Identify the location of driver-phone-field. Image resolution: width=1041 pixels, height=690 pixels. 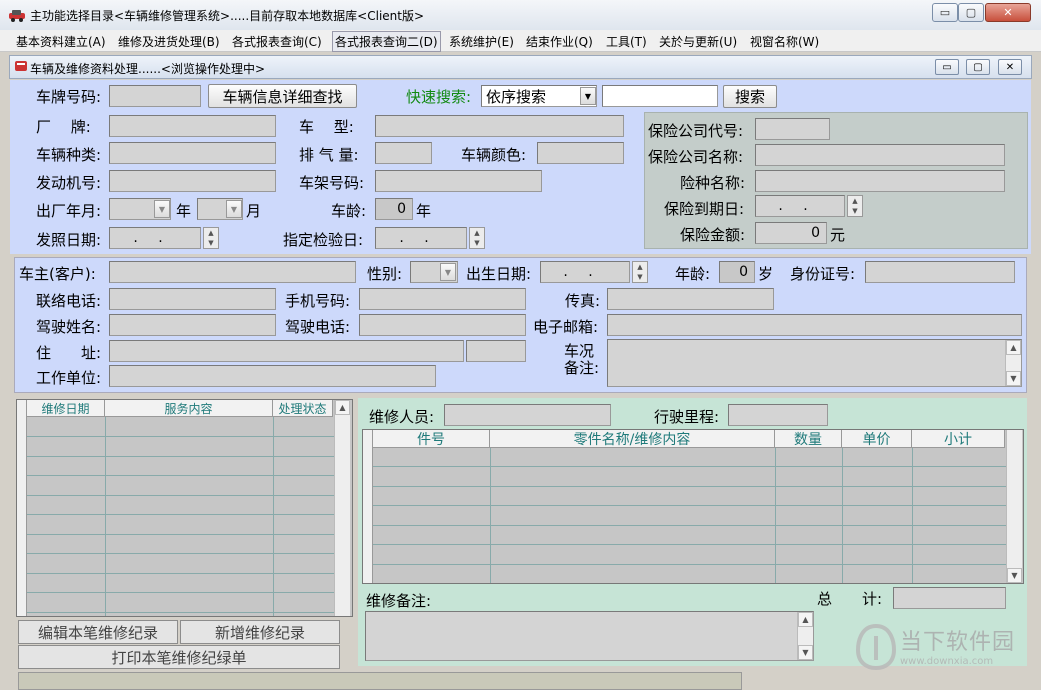
(442, 325).